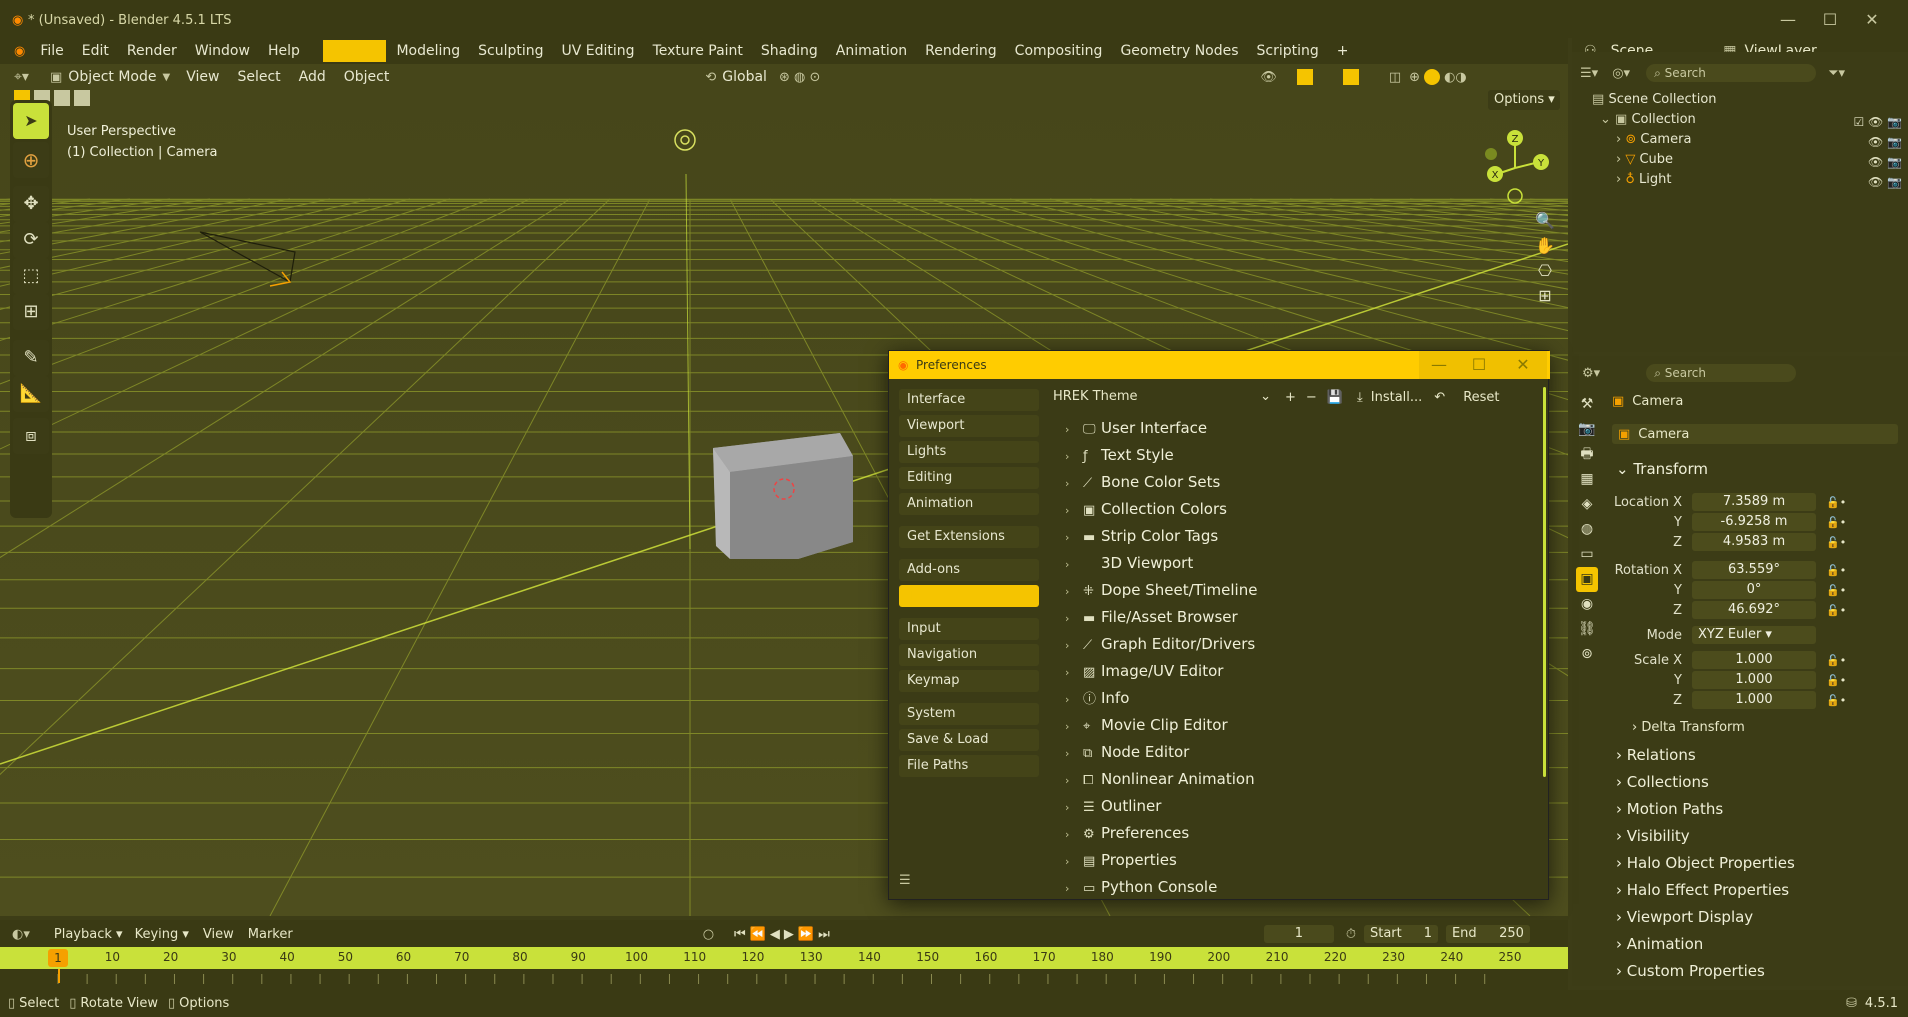  What do you see at coordinates (1869, 122) in the screenshot?
I see `collection-visibility-toggles: ☑ 👁 📷` at bounding box center [1869, 122].